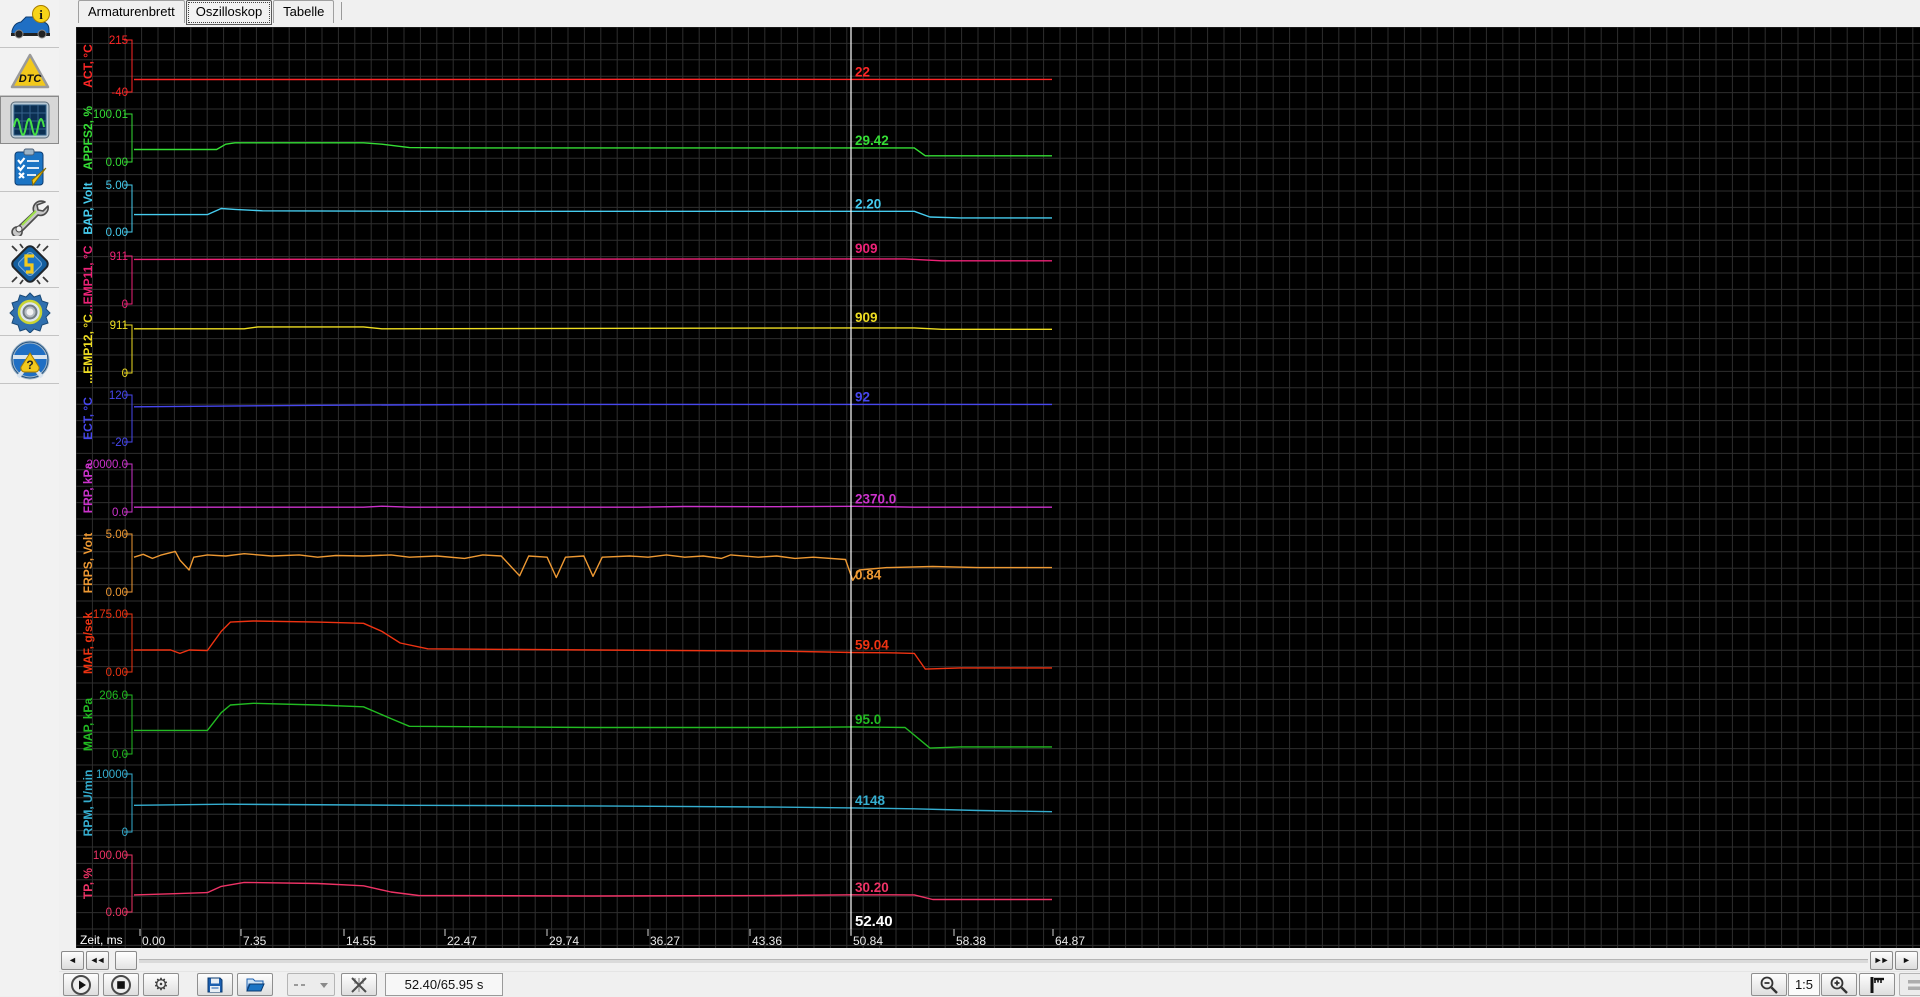 Image resolution: width=1920 pixels, height=997 pixels. I want to click on time-tick-label: 58.38, so click(971, 941).